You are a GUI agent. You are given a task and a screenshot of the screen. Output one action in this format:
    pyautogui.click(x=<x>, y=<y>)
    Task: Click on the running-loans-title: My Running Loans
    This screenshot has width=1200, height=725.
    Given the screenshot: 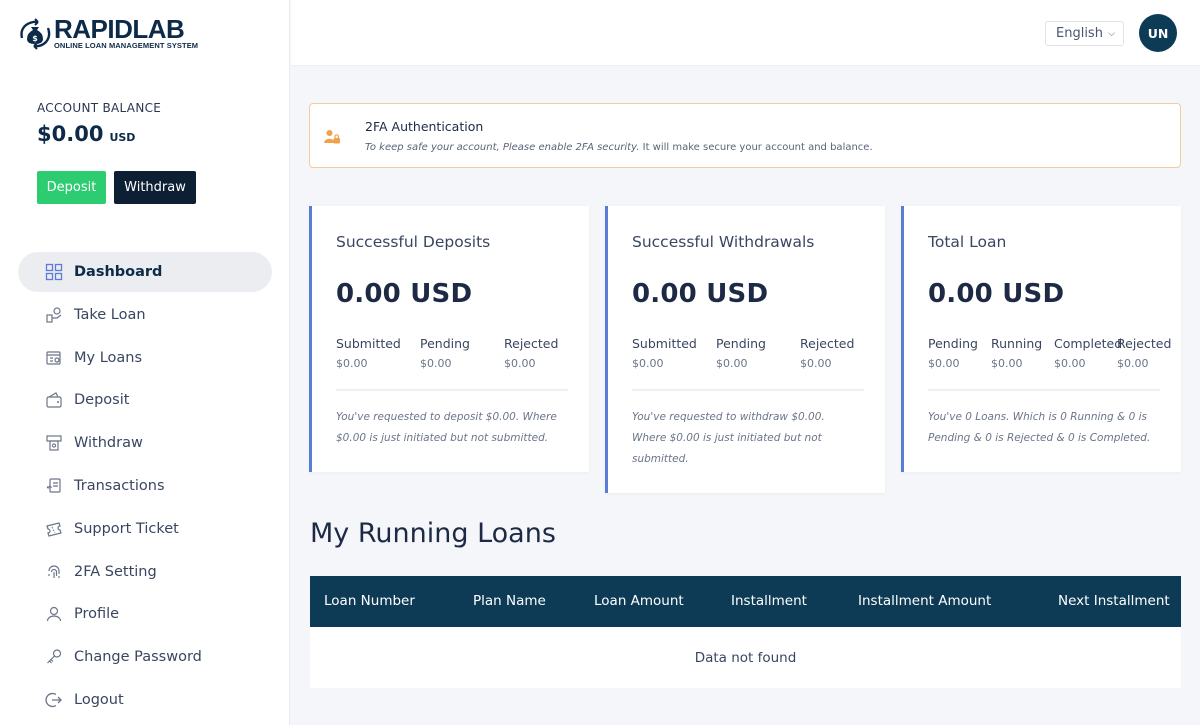 What is the action you would take?
    pyautogui.click(x=433, y=533)
    